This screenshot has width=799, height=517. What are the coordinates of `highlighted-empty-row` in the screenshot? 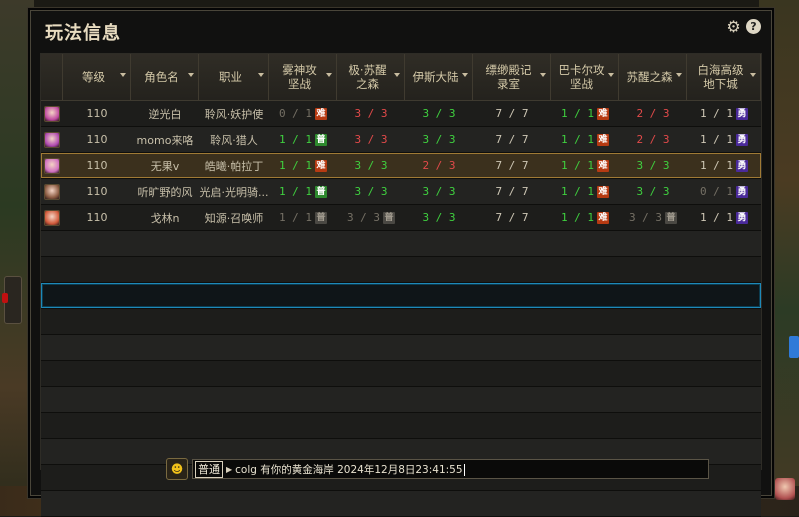 It's located at (401, 296).